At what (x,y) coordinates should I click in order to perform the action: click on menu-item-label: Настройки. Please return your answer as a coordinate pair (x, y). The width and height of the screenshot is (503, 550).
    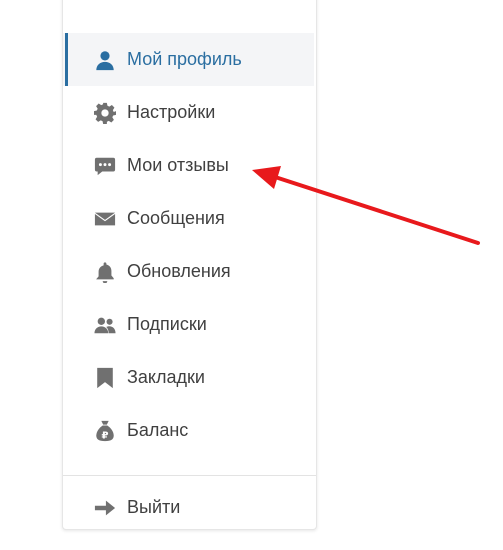
    Looking at the image, I should click on (171, 112).